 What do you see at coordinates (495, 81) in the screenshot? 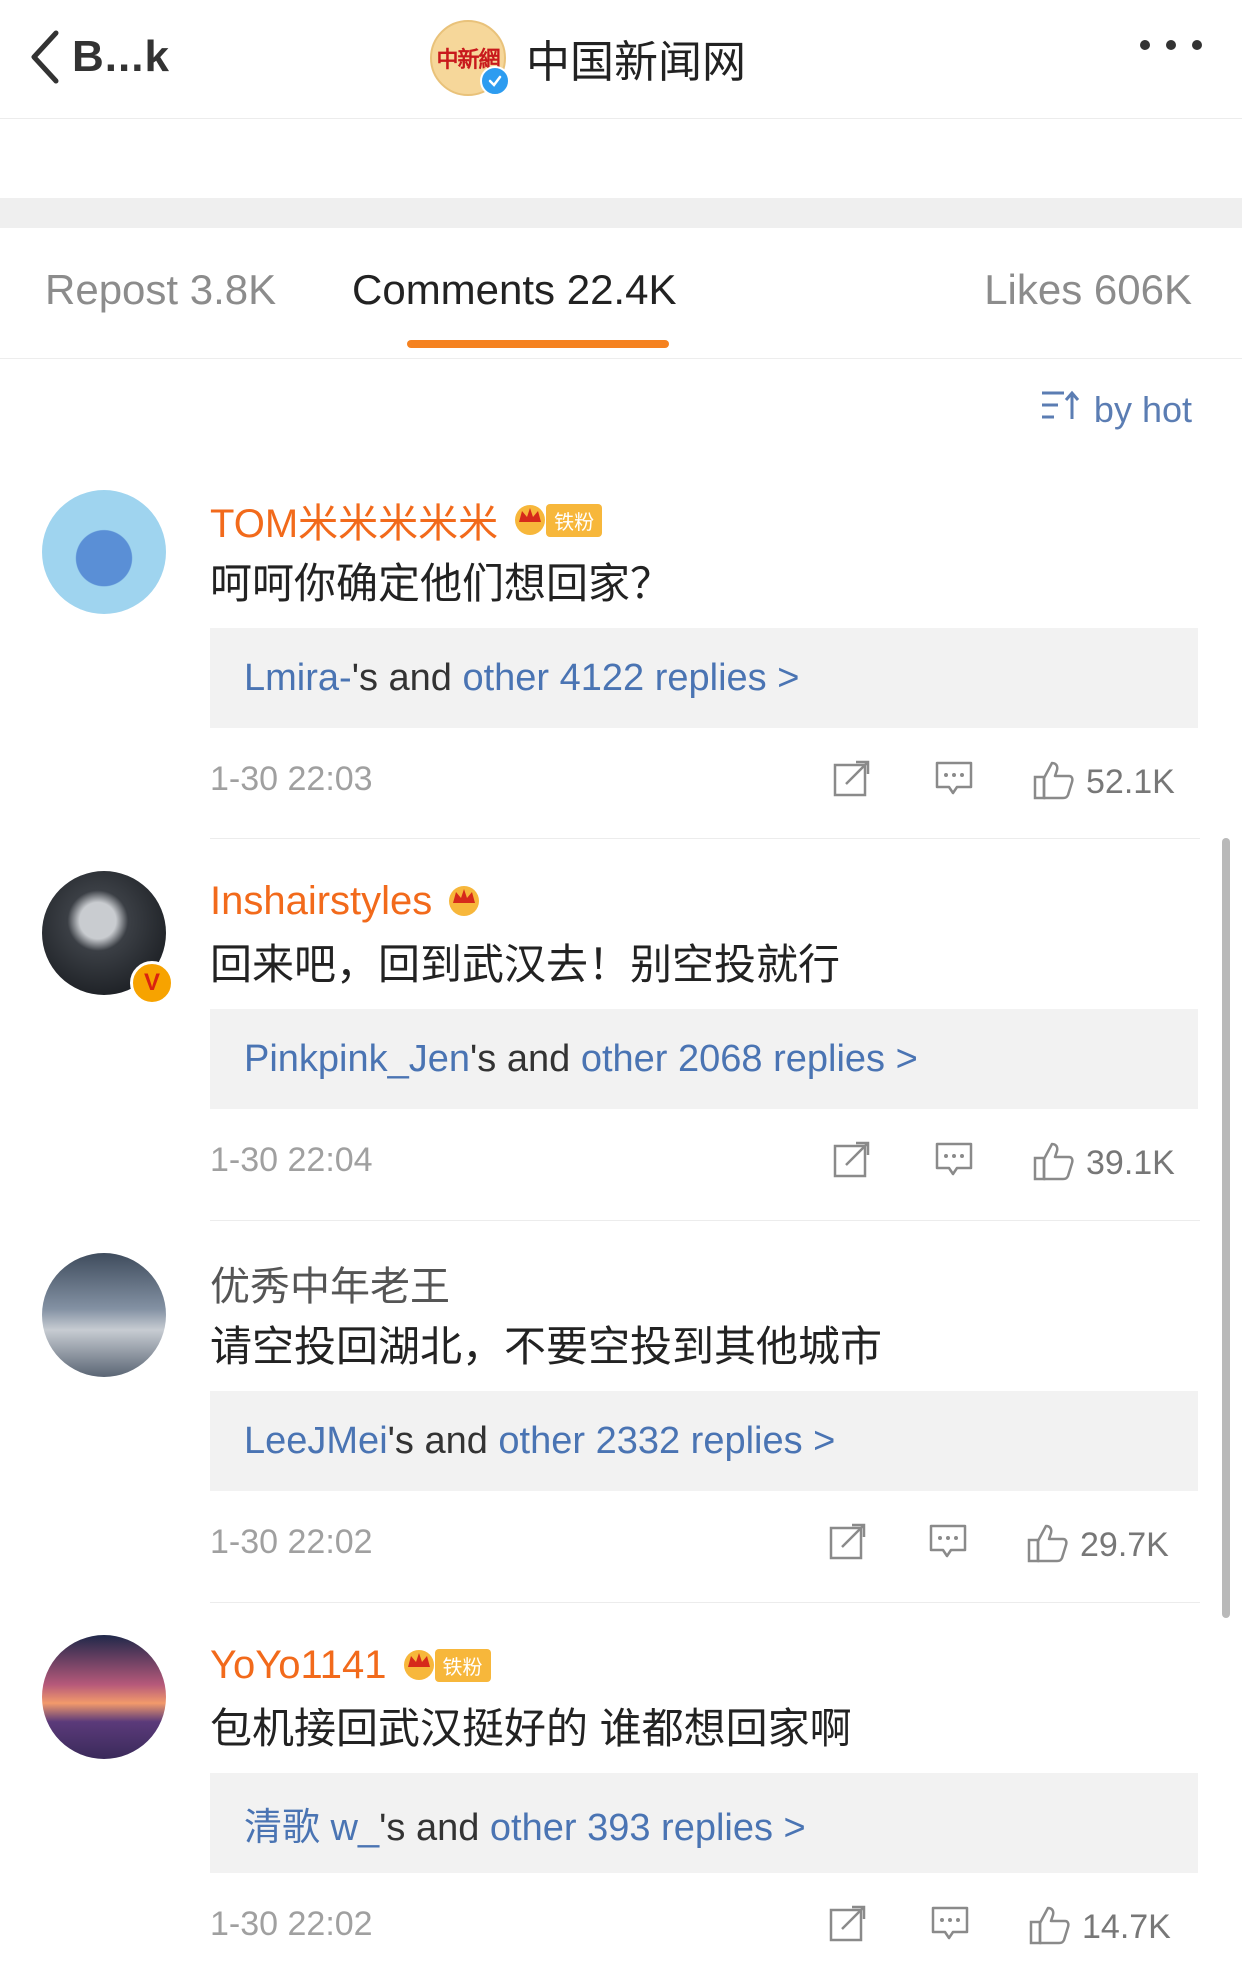
I see `verified-icon` at bounding box center [495, 81].